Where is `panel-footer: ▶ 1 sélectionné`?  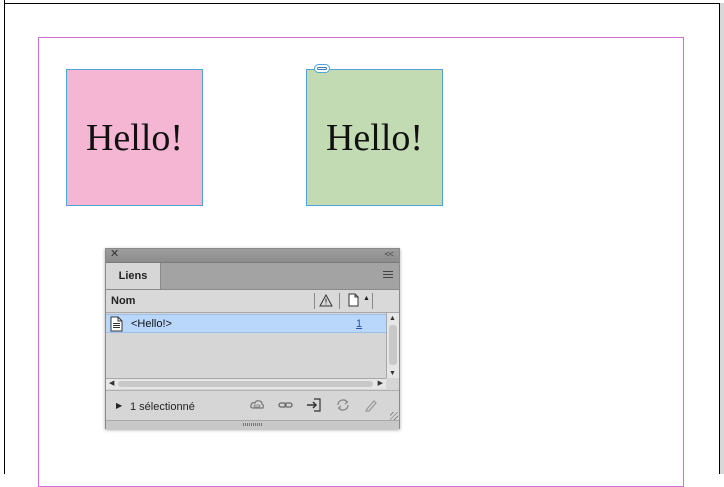 panel-footer: ▶ 1 sélectionné is located at coordinates (252, 405).